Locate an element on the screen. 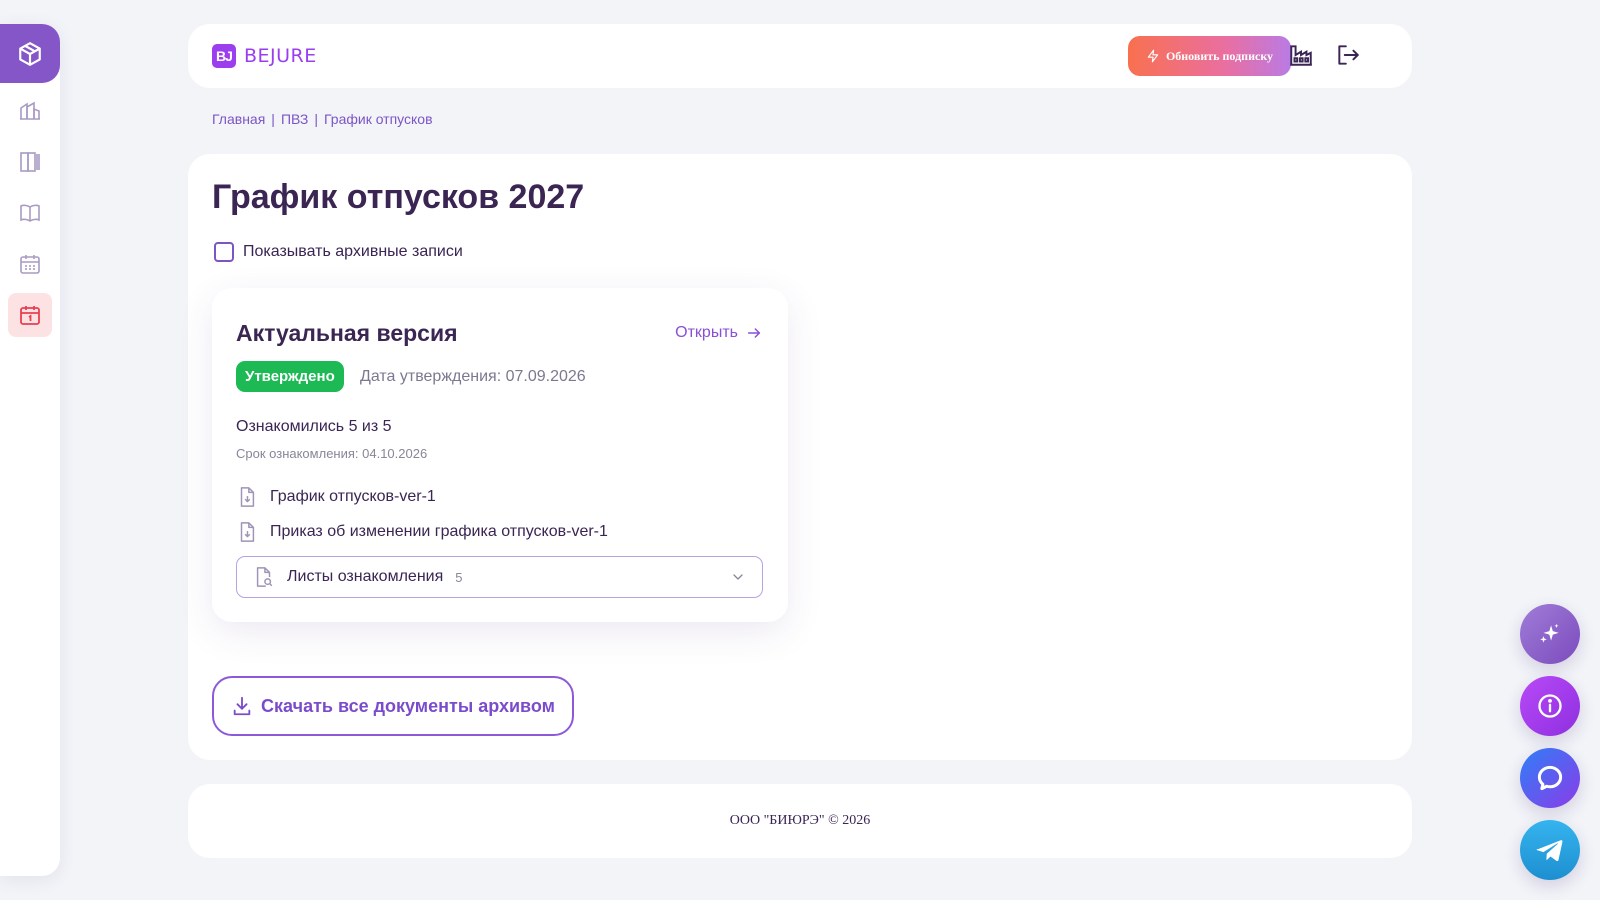 The image size is (1600, 900). journals-icon is located at coordinates (30, 162).